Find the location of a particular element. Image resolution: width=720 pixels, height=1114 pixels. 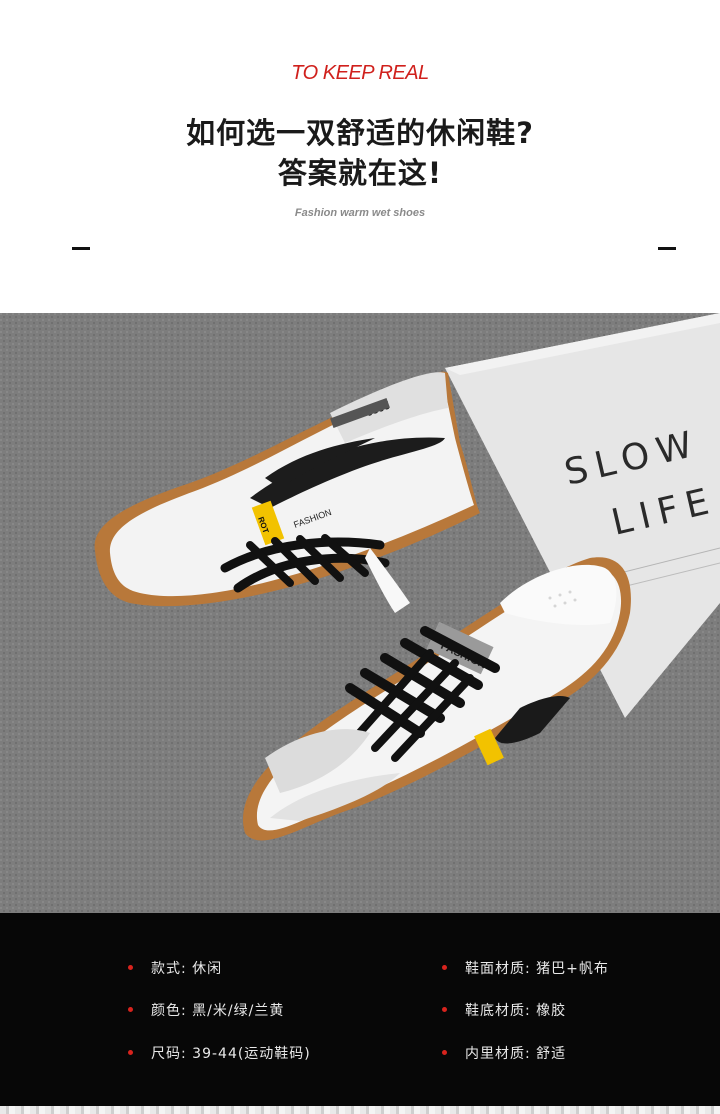

spec-size-text: 尺码: 39-44(运动鞋码) is located at coordinates (231, 1054).